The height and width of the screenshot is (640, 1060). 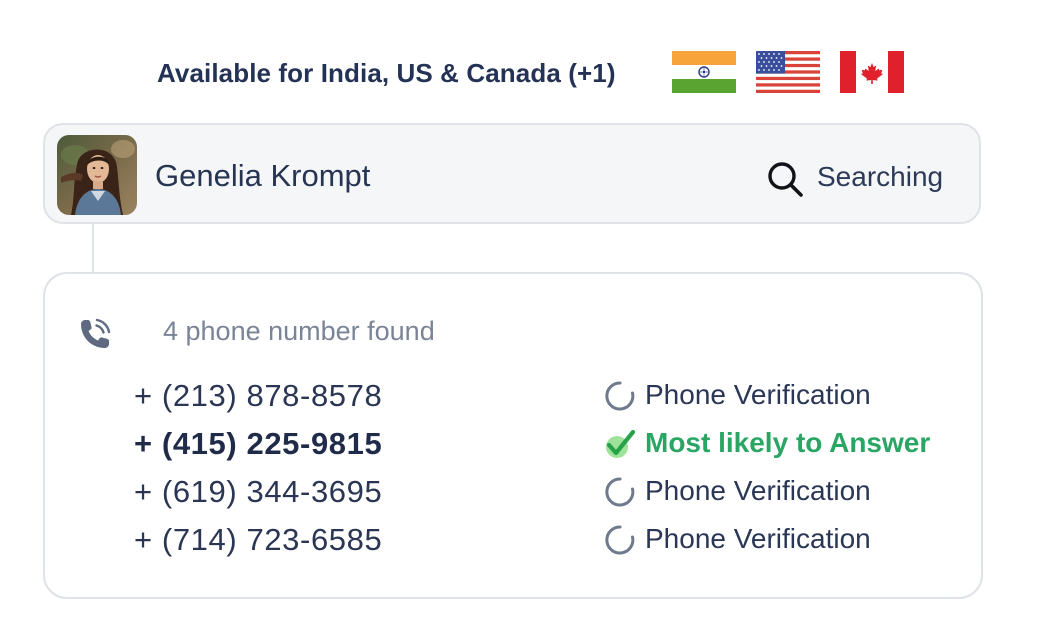 I want to click on phone-row: + (415) 225-9815 Most likely to Answer, so click(x=513, y=444).